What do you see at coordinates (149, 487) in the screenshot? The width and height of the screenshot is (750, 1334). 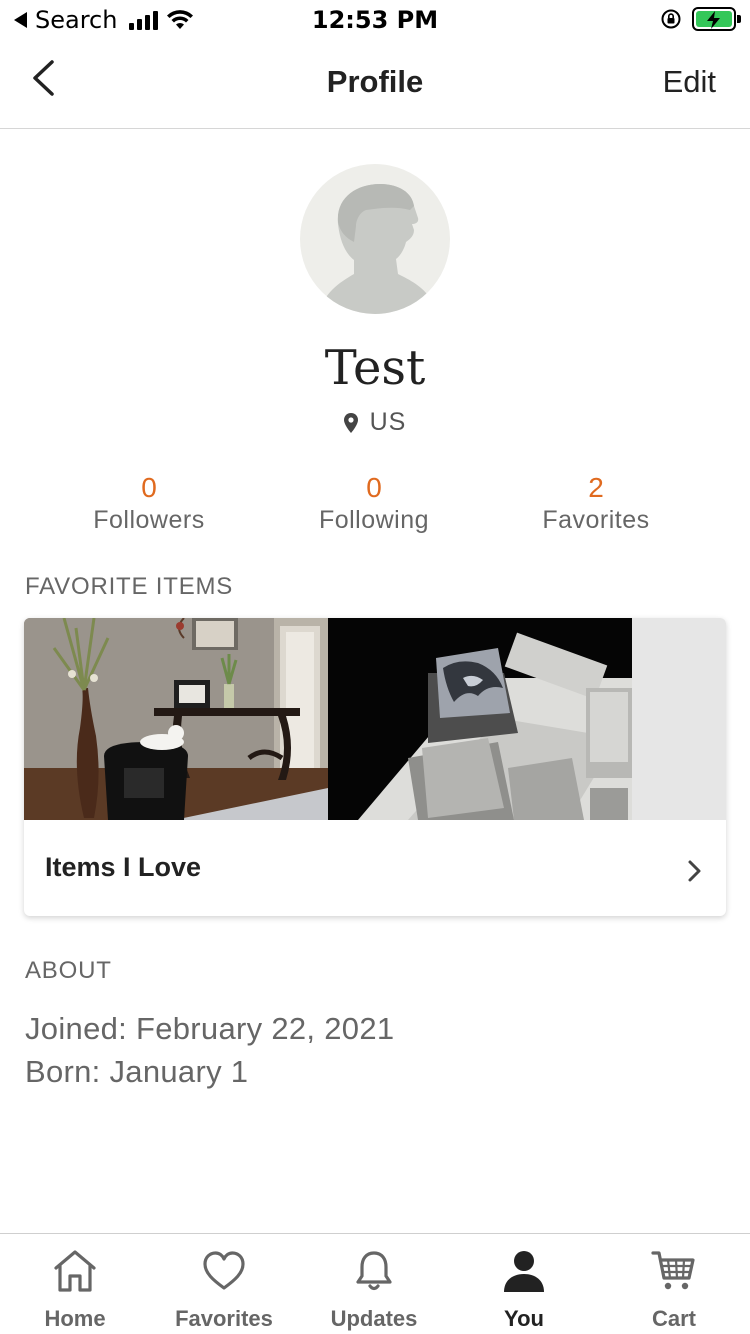 I see `followers-count: 0` at bounding box center [149, 487].